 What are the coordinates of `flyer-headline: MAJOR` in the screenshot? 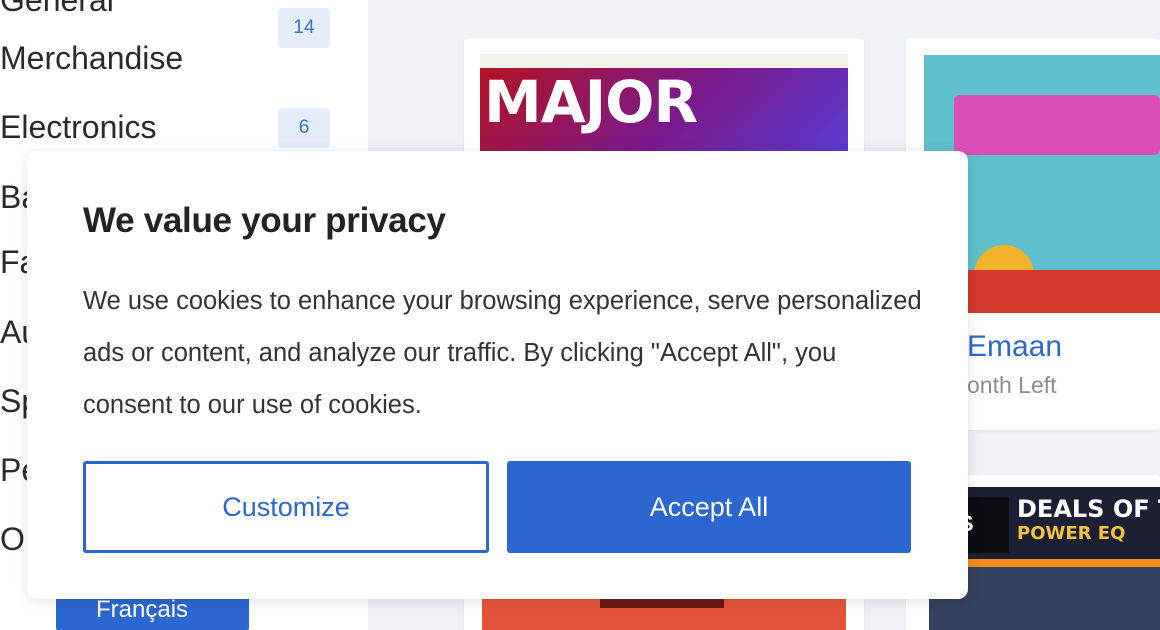 It's located at (591, 102).